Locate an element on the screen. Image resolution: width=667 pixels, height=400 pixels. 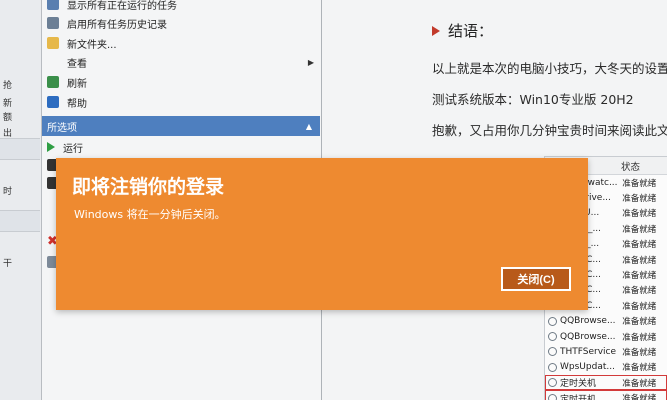
menu-item-view: 查看 ▶ is located at coordinates (181, 62).